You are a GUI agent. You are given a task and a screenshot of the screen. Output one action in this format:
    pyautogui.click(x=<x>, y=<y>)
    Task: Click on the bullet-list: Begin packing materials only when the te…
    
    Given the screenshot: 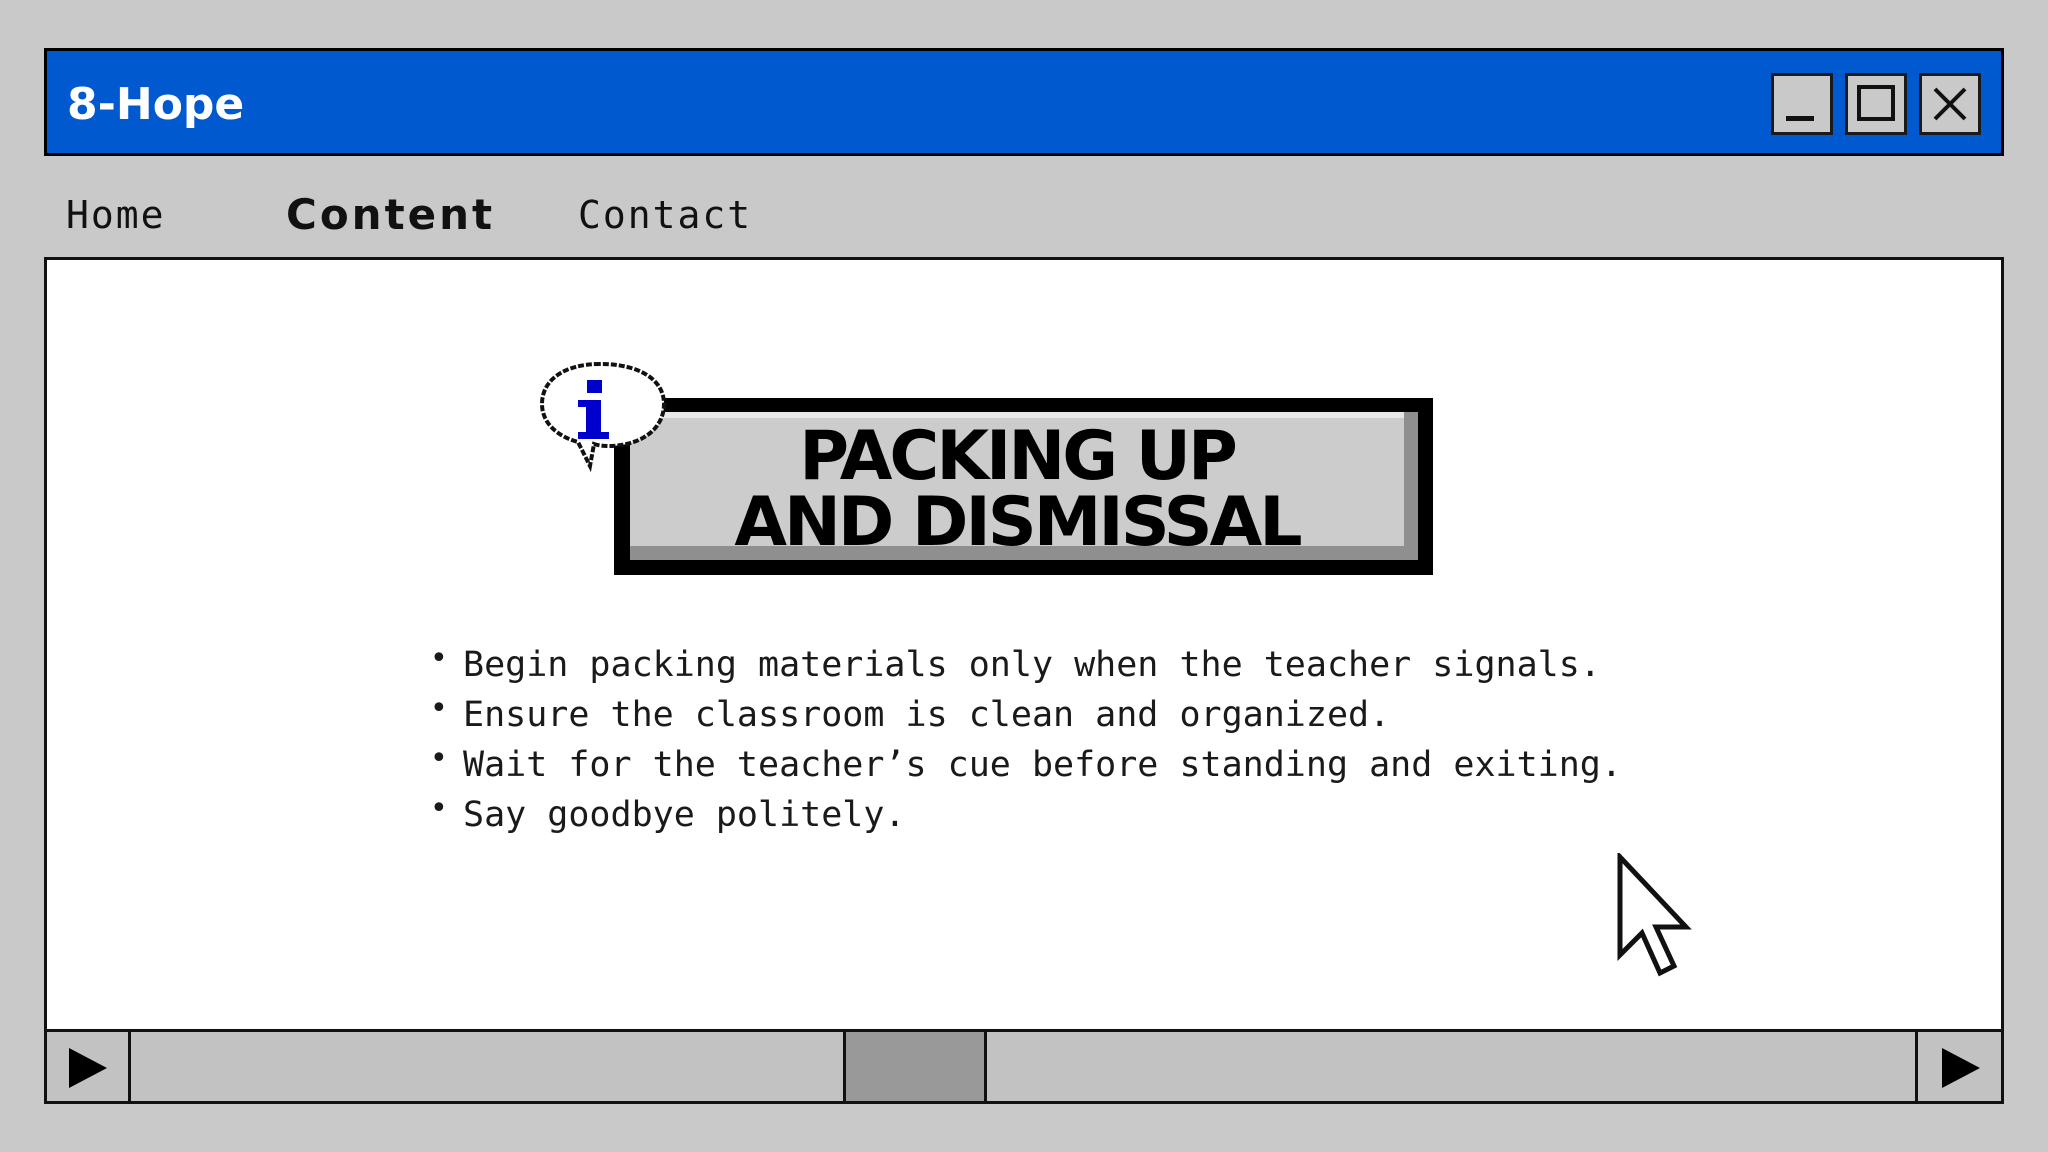 What is the action you would take?
    pyautogui.click(x=1085, y=737)
    